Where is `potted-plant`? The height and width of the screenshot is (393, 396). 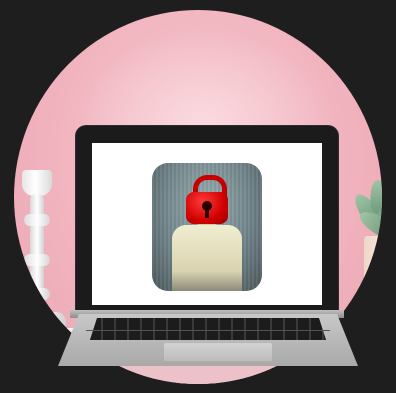
potted-plant is located at coordinates (365, 239).